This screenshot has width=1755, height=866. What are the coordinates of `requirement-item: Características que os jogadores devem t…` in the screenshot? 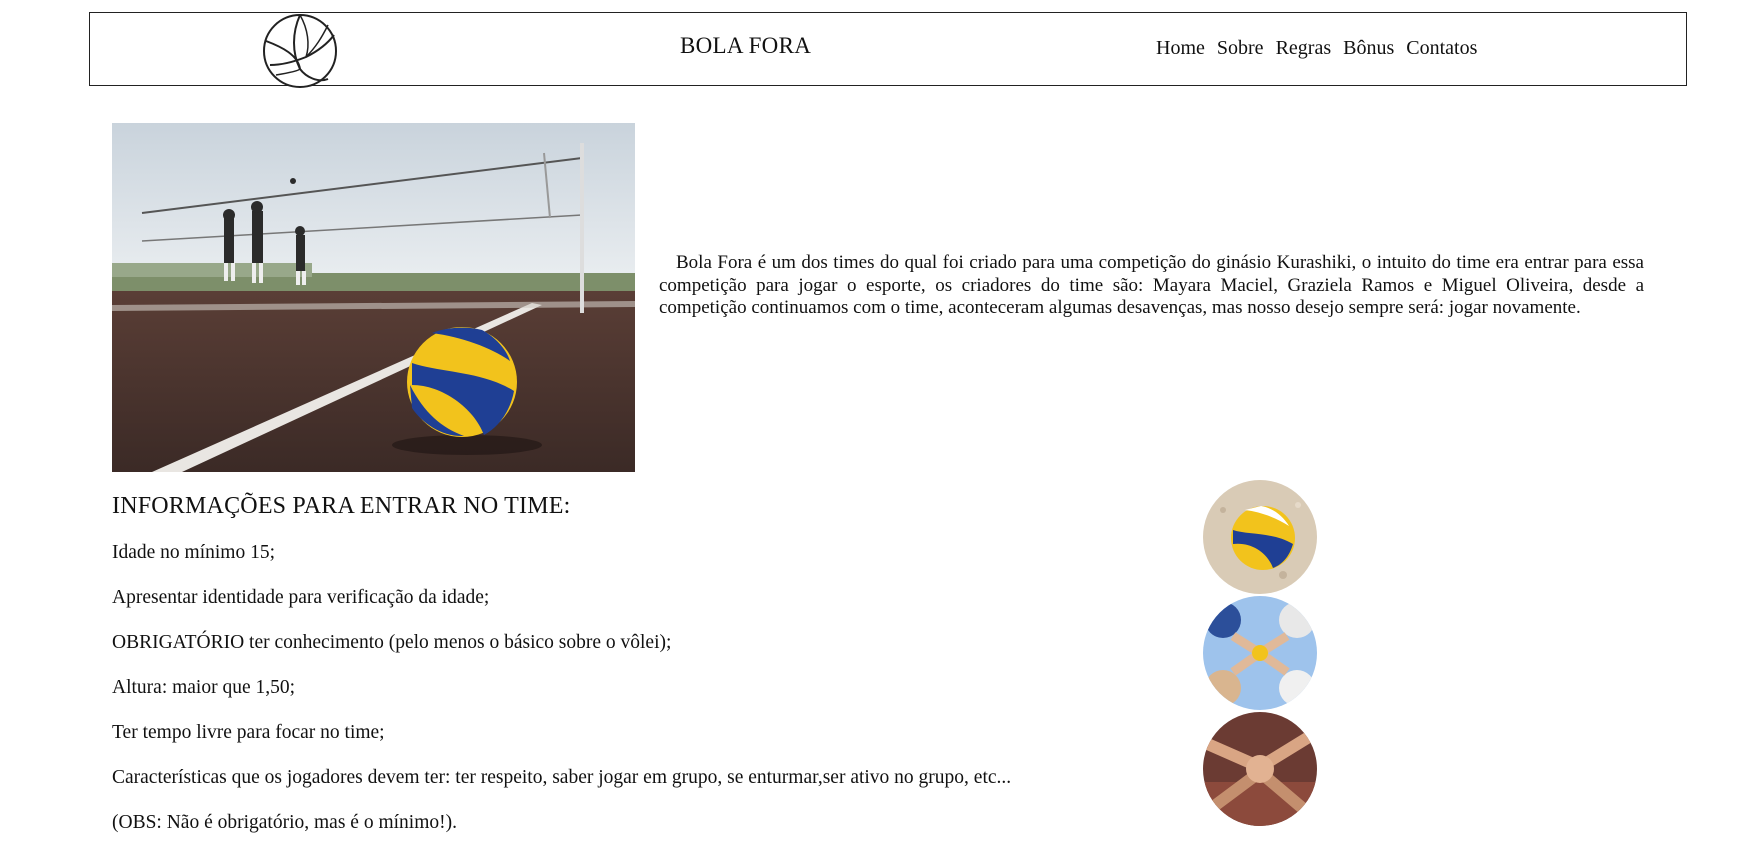 It's located at (562, 777).